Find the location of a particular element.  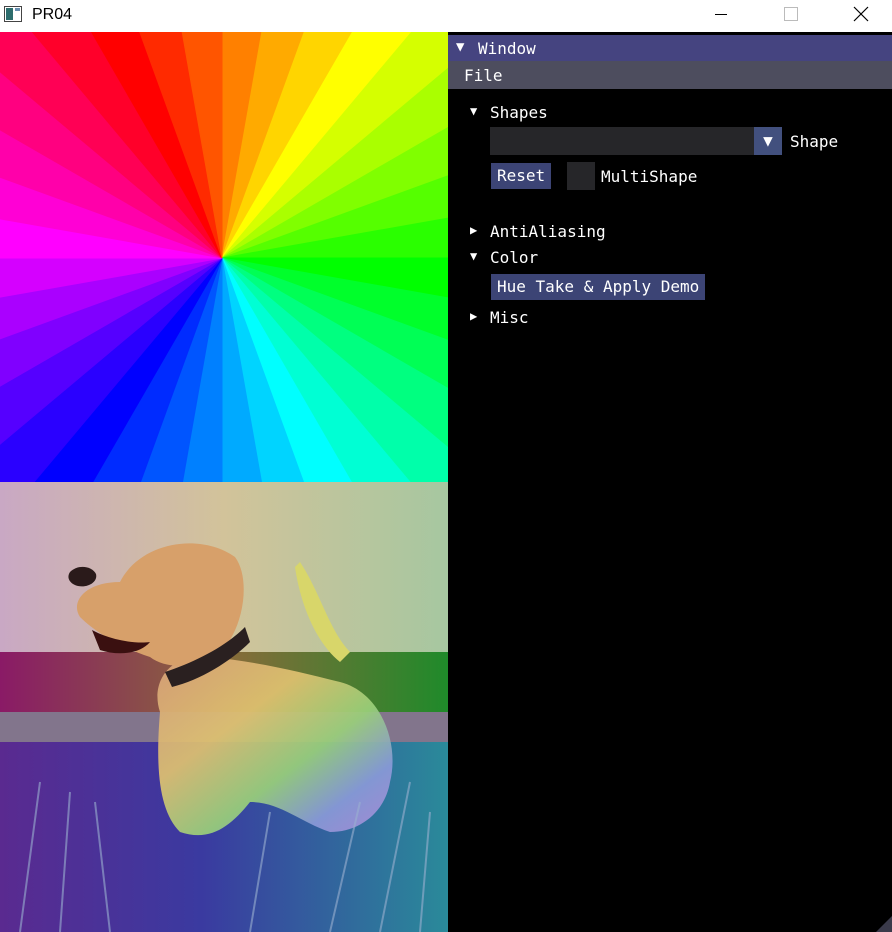

window-title-label: Window is located at coordinates (507, 48).